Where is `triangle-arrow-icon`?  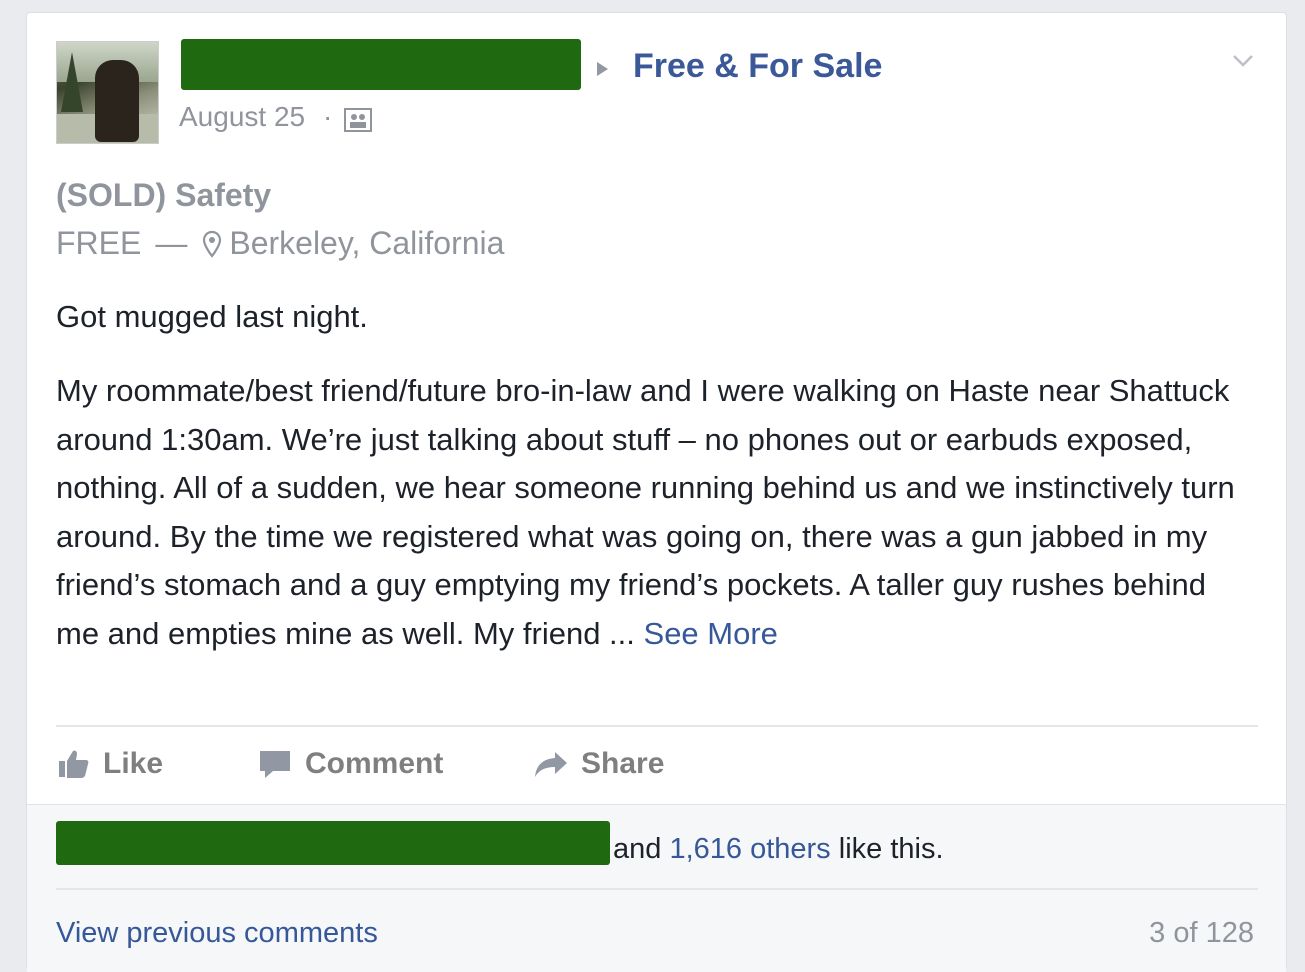 triangle-arrow-icon is located at coordinates (602, 69).